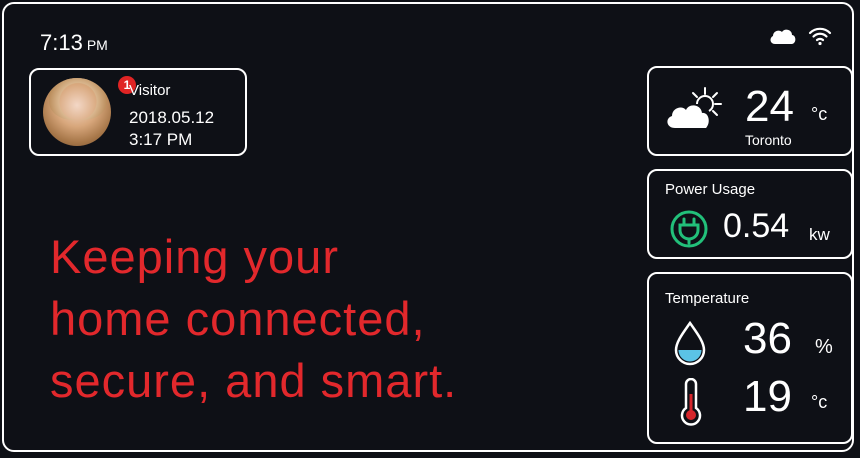  I want to click on power-value: 0.54, so click(756, 226).